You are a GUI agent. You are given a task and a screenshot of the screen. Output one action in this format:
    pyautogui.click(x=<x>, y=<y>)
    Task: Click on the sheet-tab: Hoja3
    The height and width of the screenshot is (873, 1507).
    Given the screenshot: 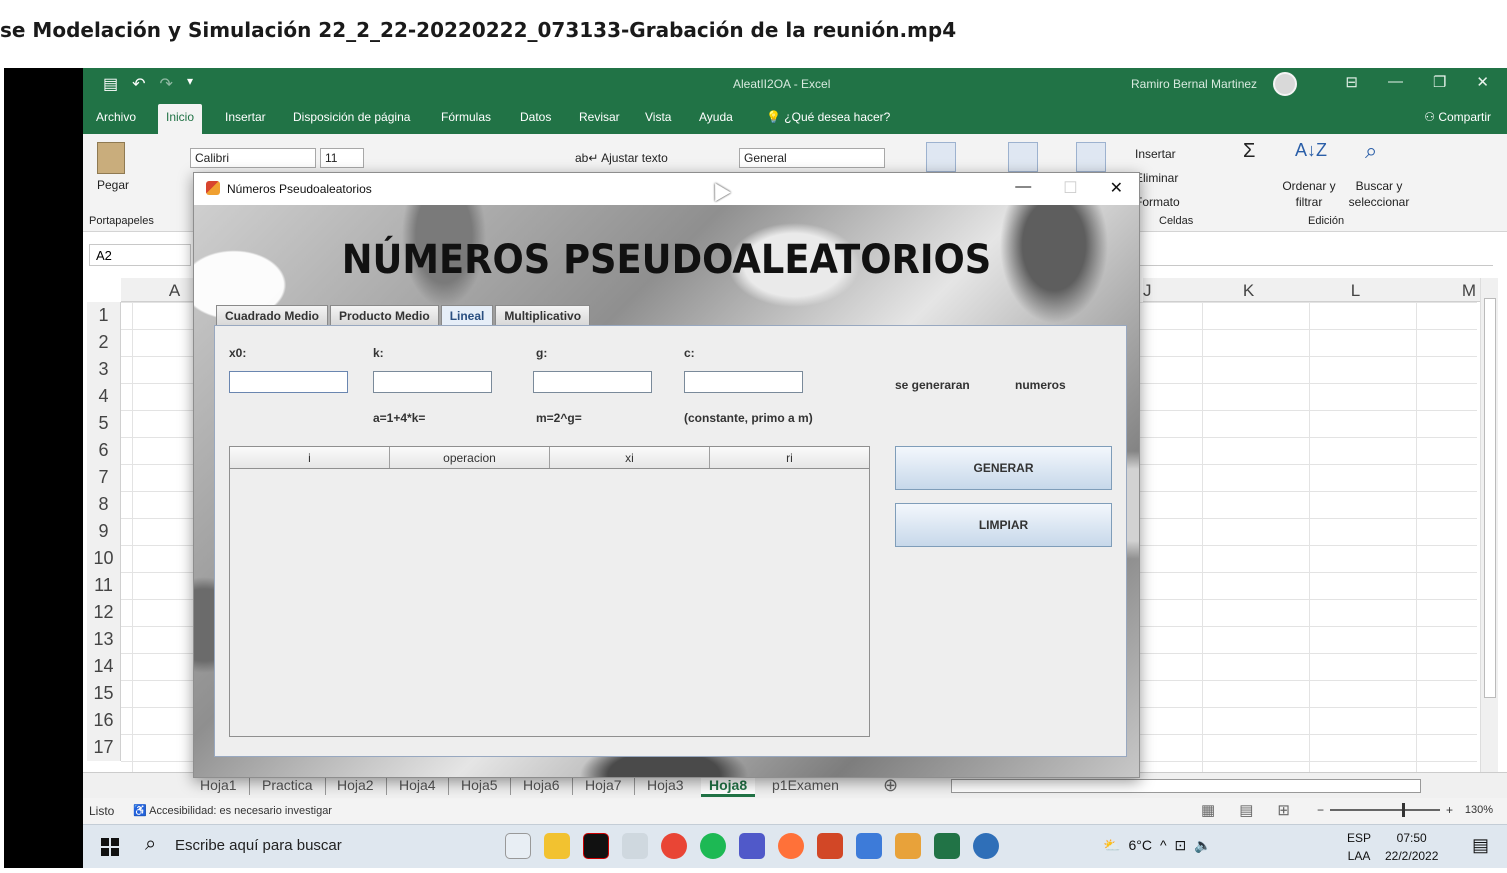 What is the action you would take?
    pyautogui.click(x=665, y=785)
    